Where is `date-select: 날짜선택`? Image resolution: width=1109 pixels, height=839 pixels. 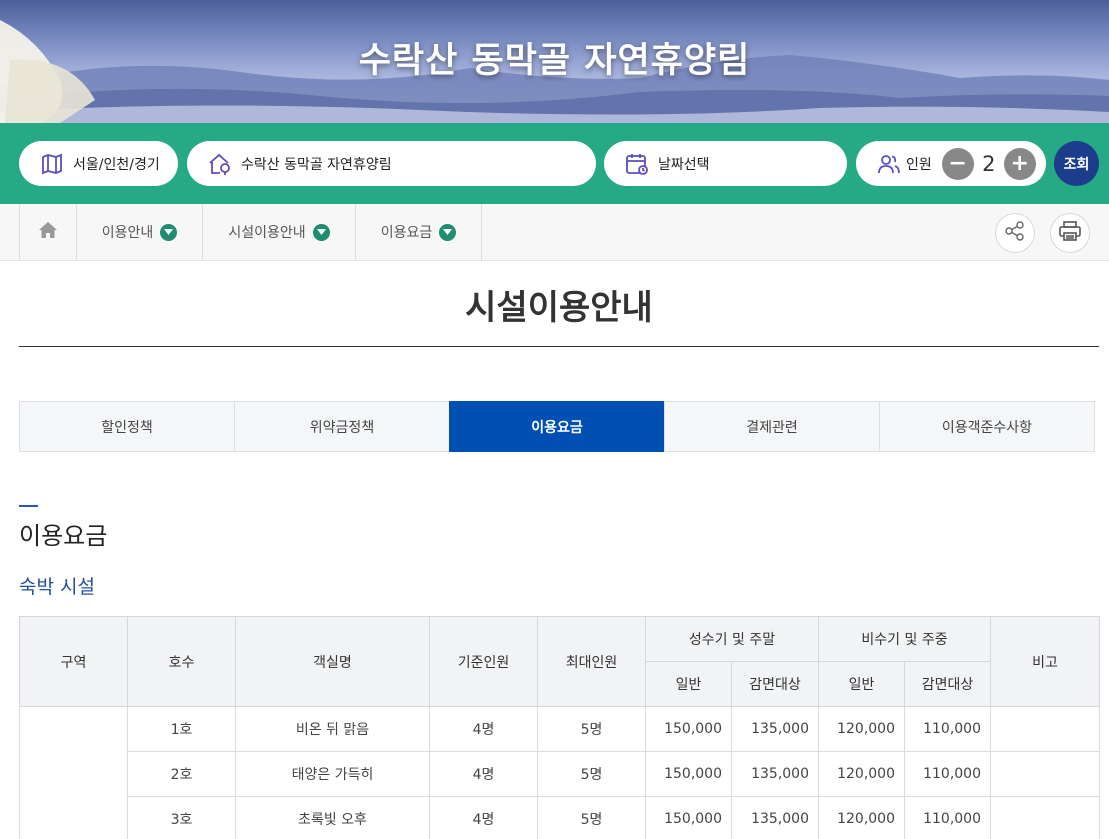
date-select: 날짜선택 is located at coordinates (725, 163).